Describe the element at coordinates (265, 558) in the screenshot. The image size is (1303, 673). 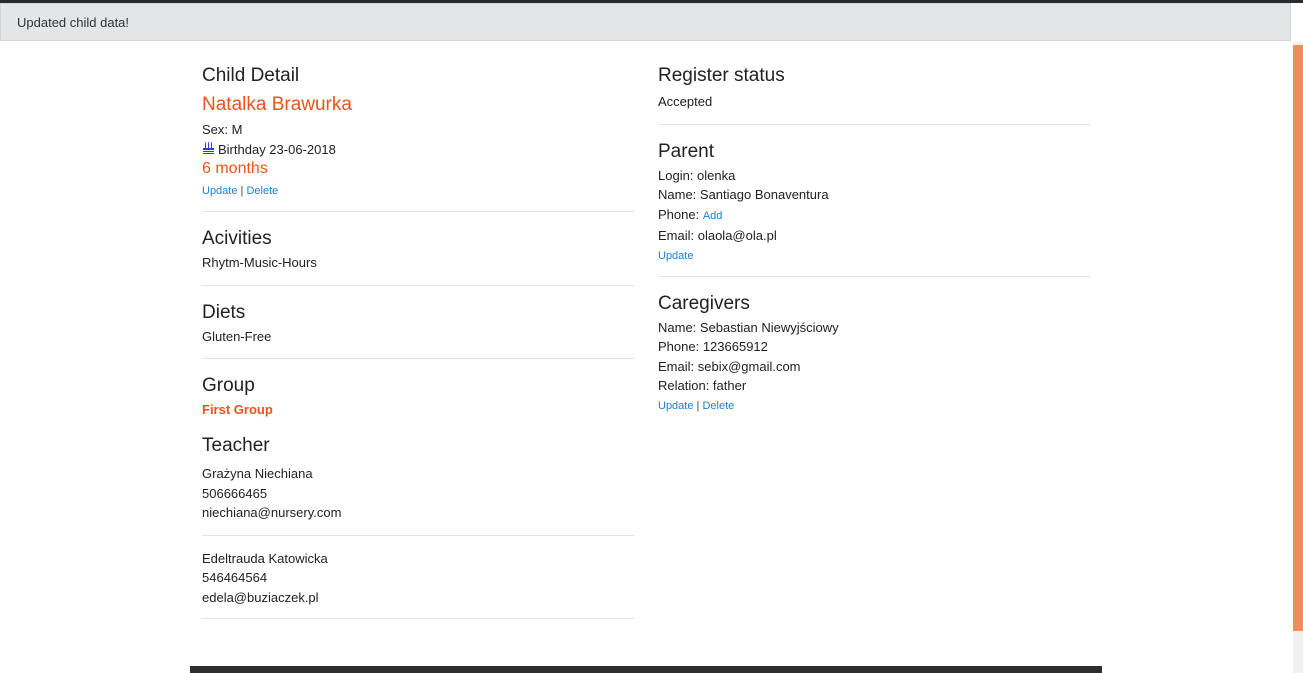
I see `teacher-name: Edeltrauda Katowicka` at that location.